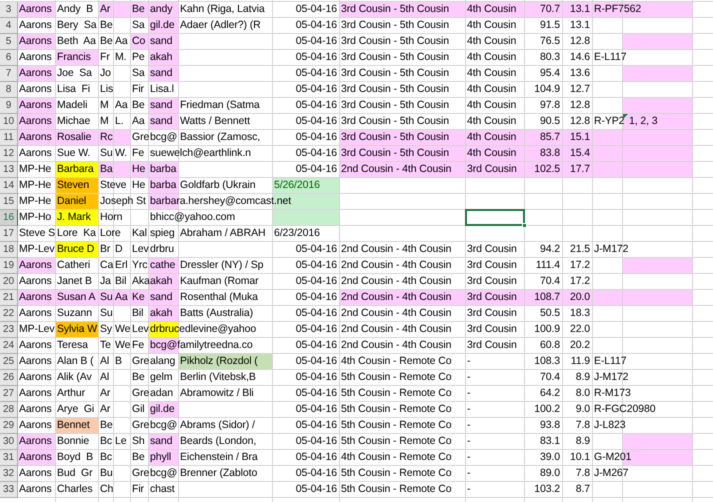 Image resolution: width=713 pixels, height=502 pixels. Describe the element at coordinates (9, 410) in the screenshot. I see `row-header: 28` at that location.